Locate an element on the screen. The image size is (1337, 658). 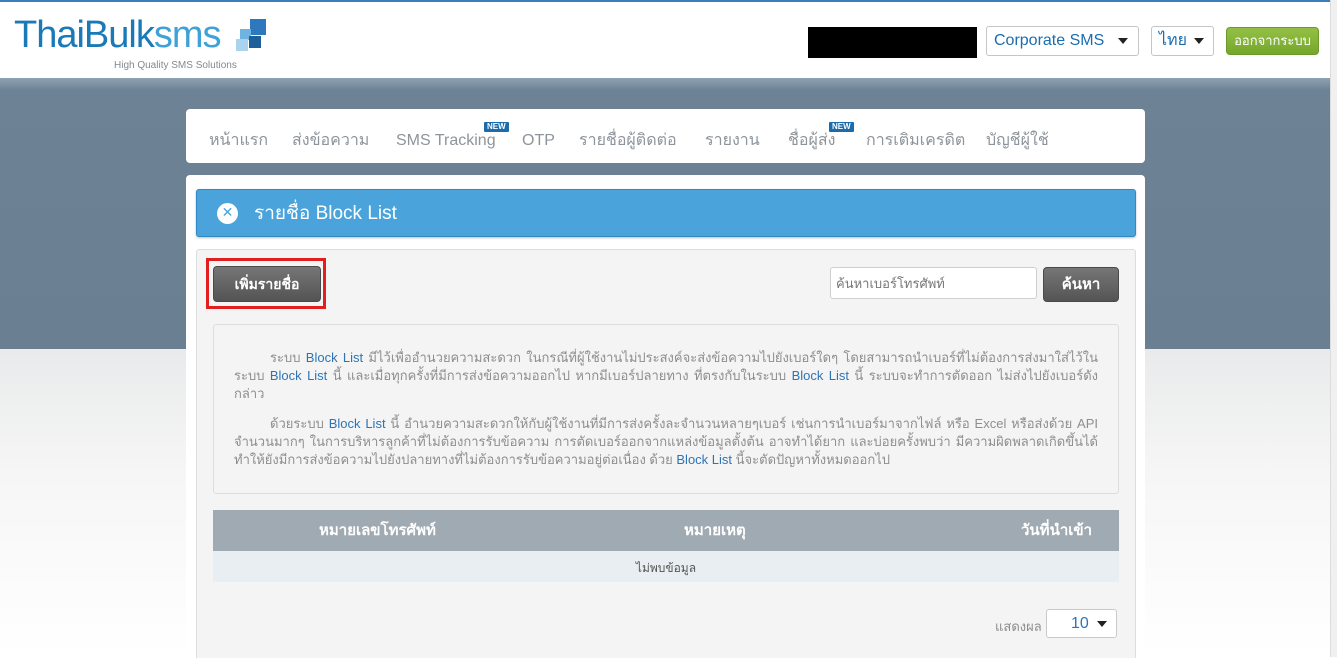
column-header-note: หมายเหตุ is located at coordinates (715, 531).